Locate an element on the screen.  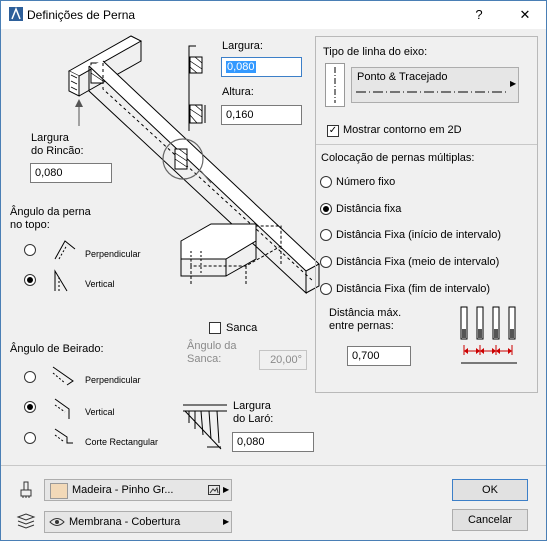
colocacao-label: Colocação de pernas múltiplas: is located at coordinates (398, 158).